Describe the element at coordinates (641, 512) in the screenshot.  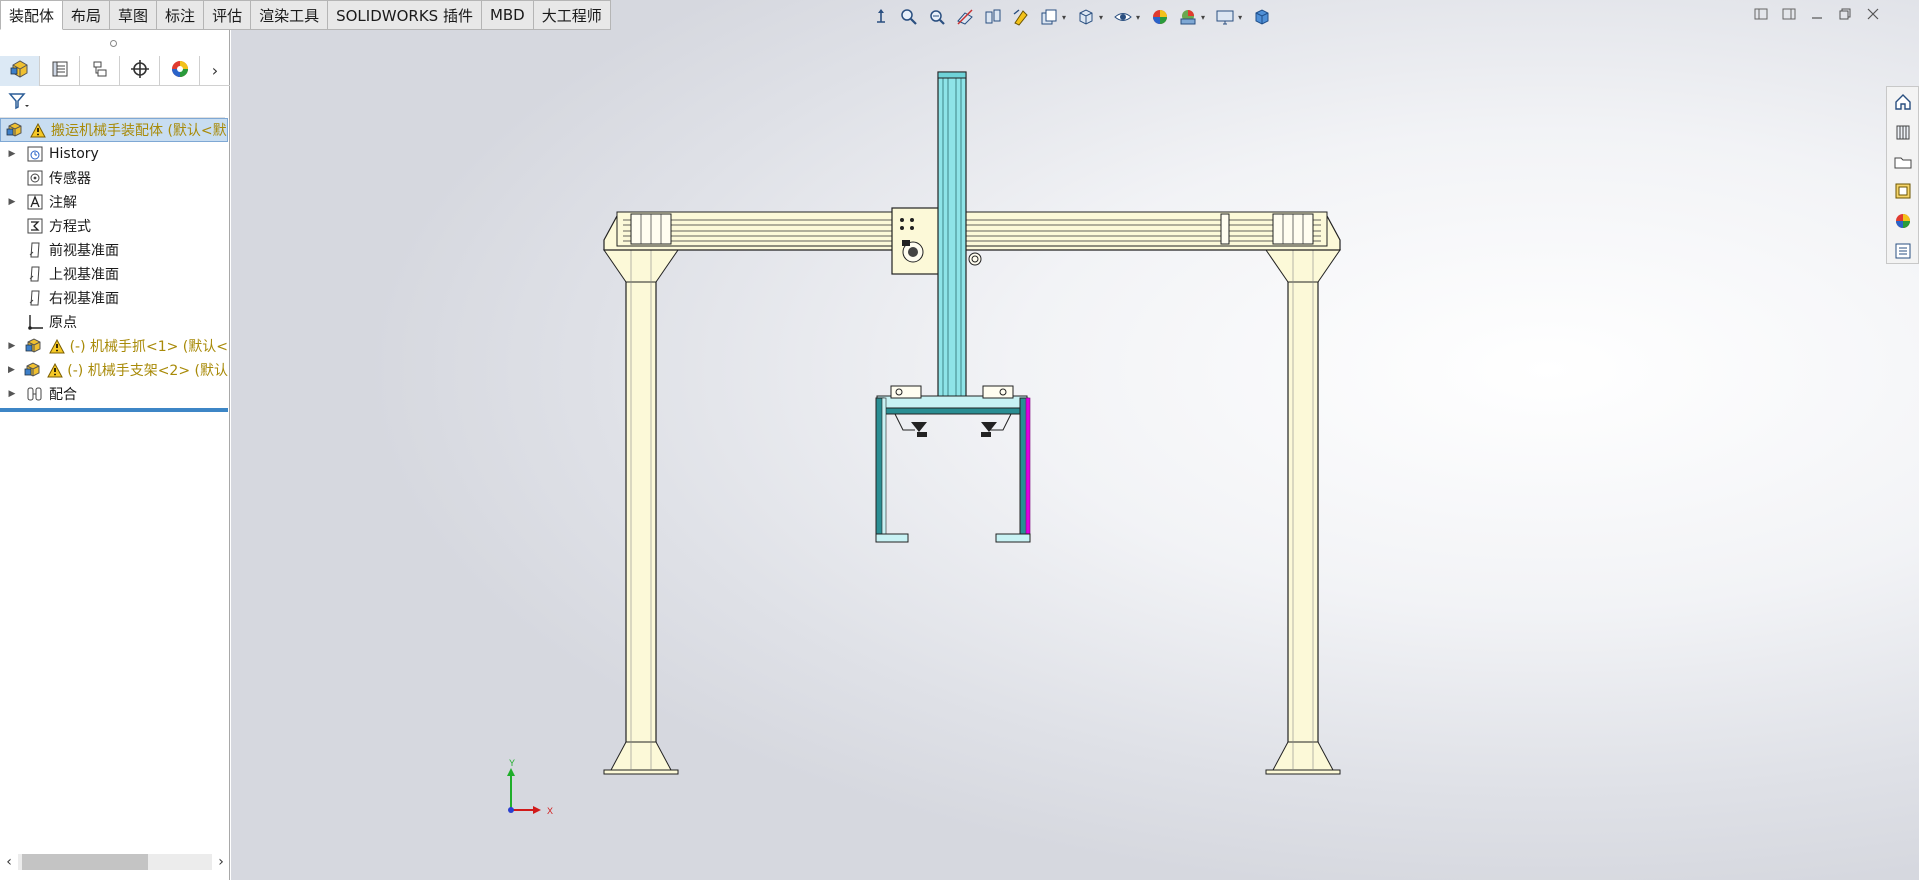
I see `left-support-post` at that location.